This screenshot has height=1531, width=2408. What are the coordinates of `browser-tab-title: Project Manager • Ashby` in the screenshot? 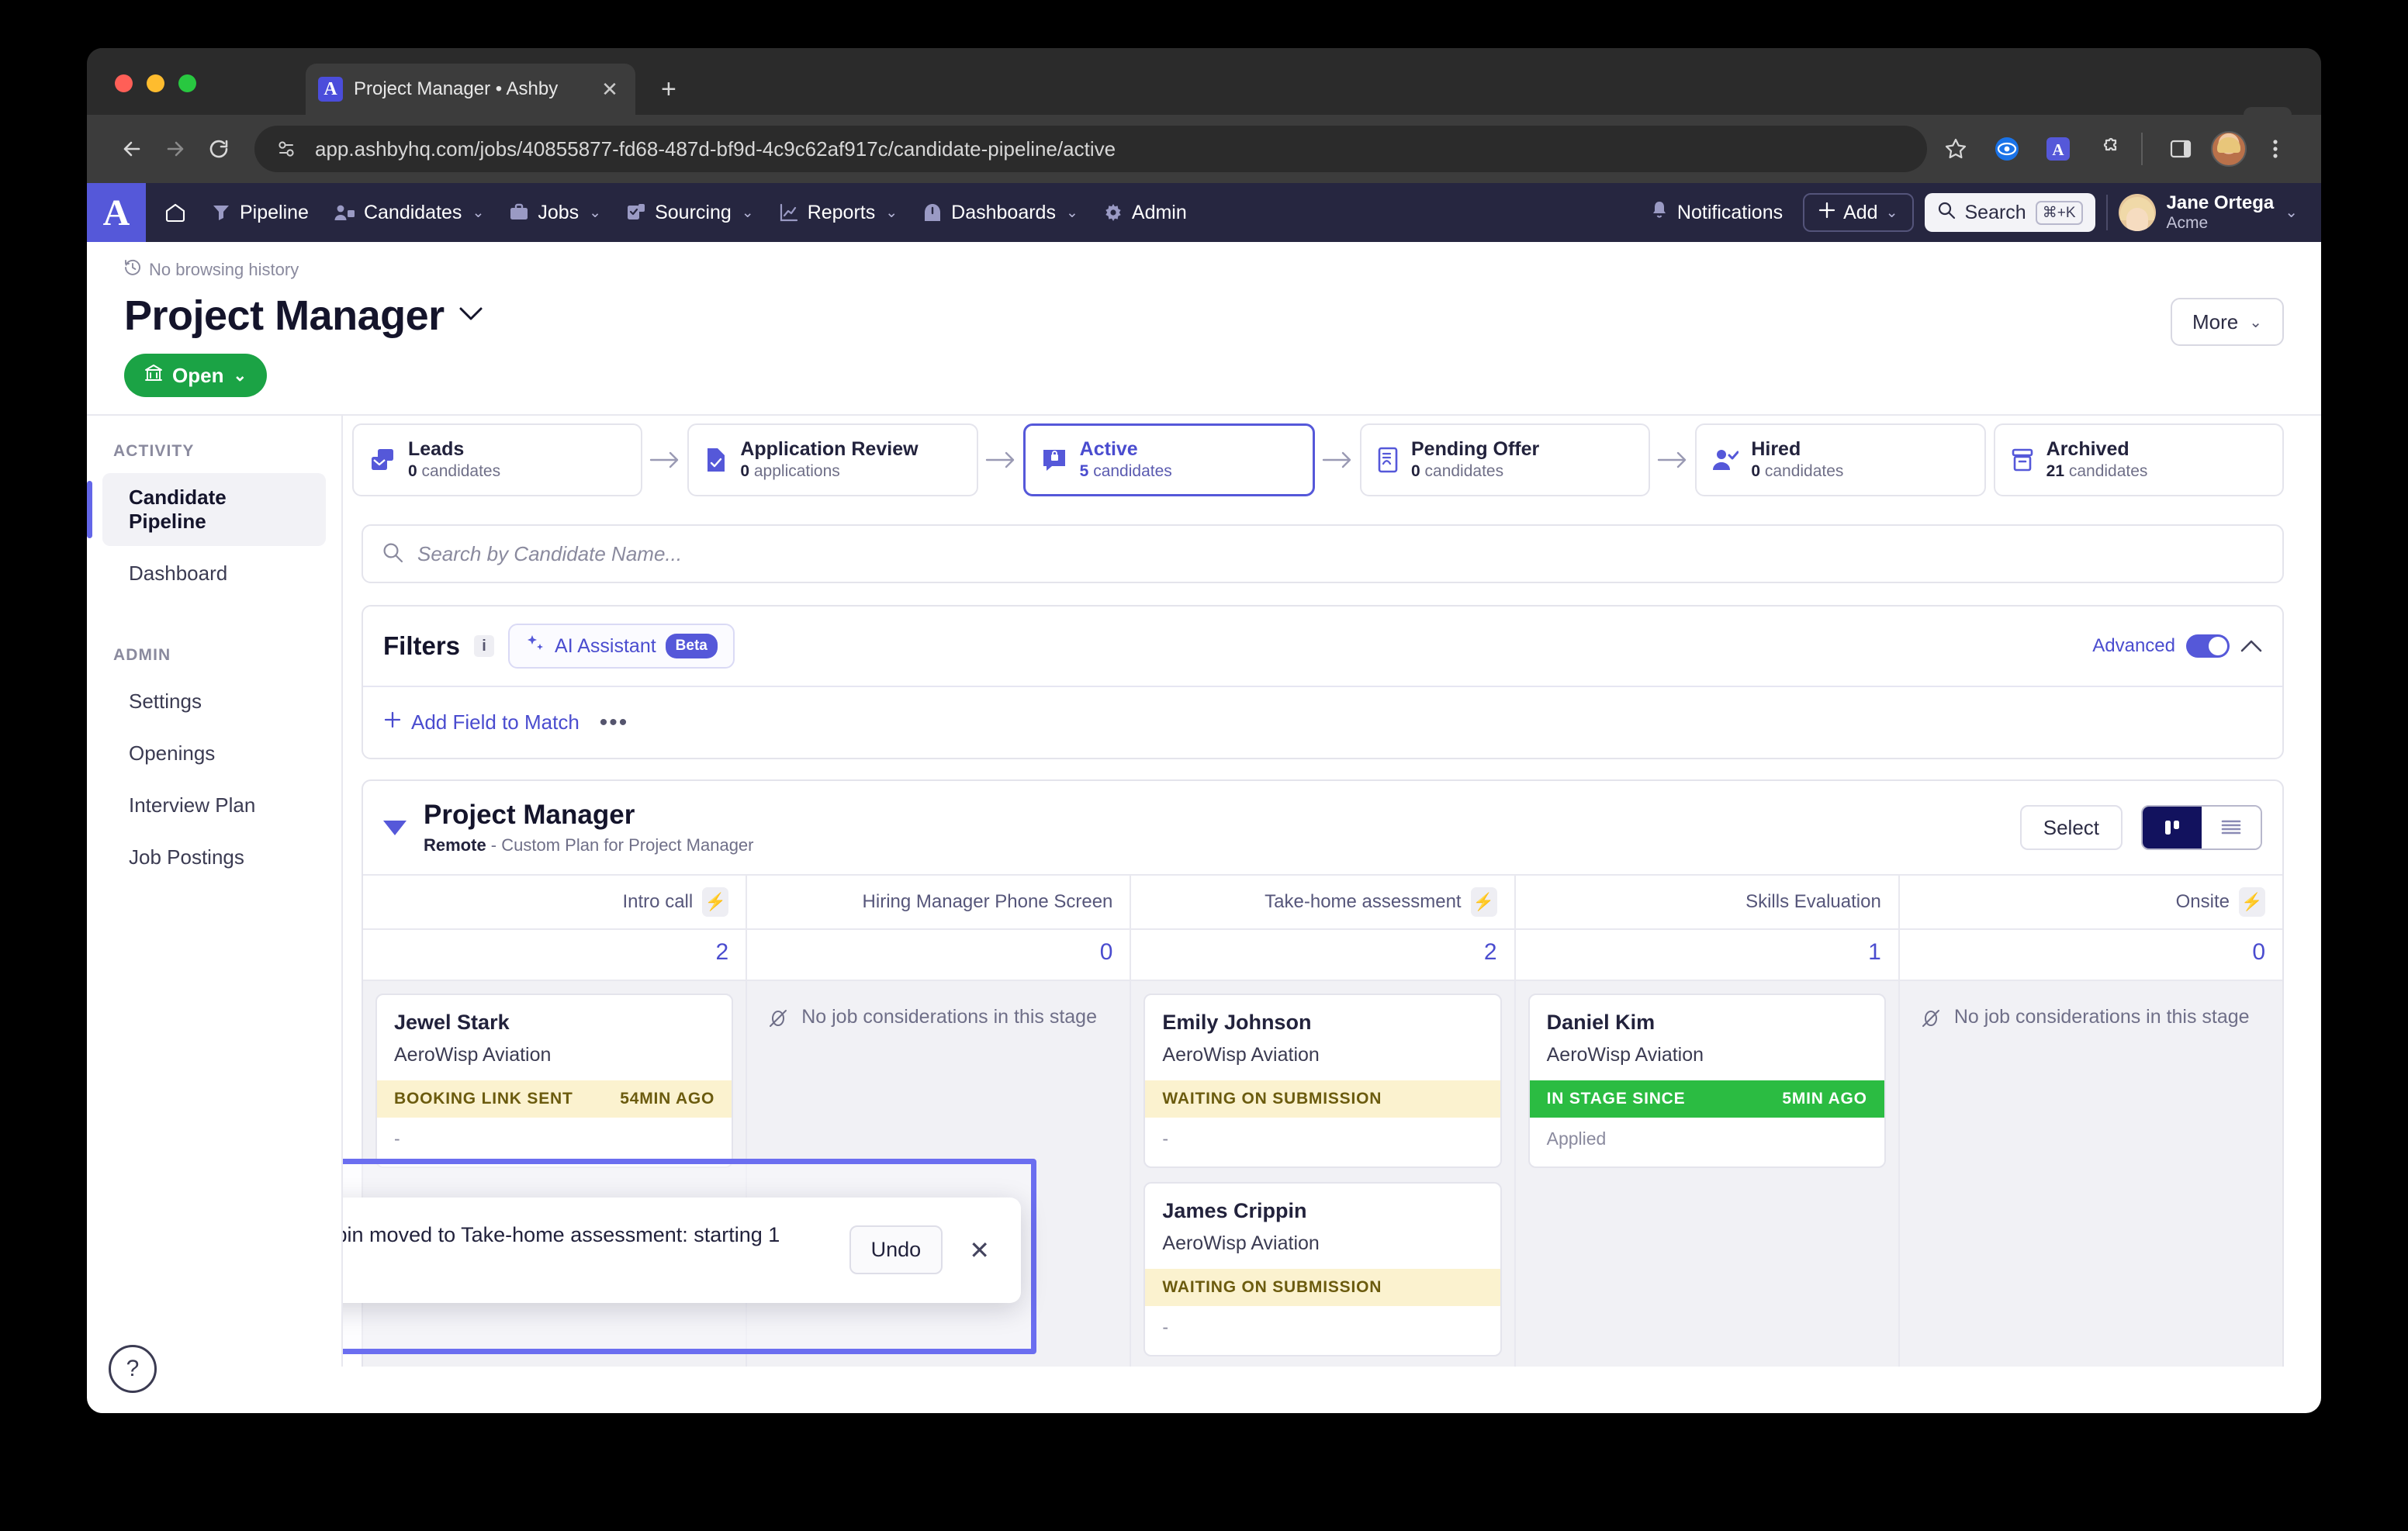 It's located at (456, 88).